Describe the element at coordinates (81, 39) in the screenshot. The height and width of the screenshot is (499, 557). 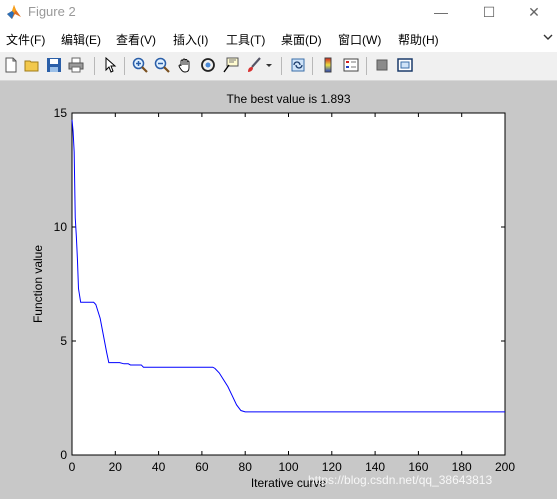
I see `menu-edit: 编辑(E)` at that location.